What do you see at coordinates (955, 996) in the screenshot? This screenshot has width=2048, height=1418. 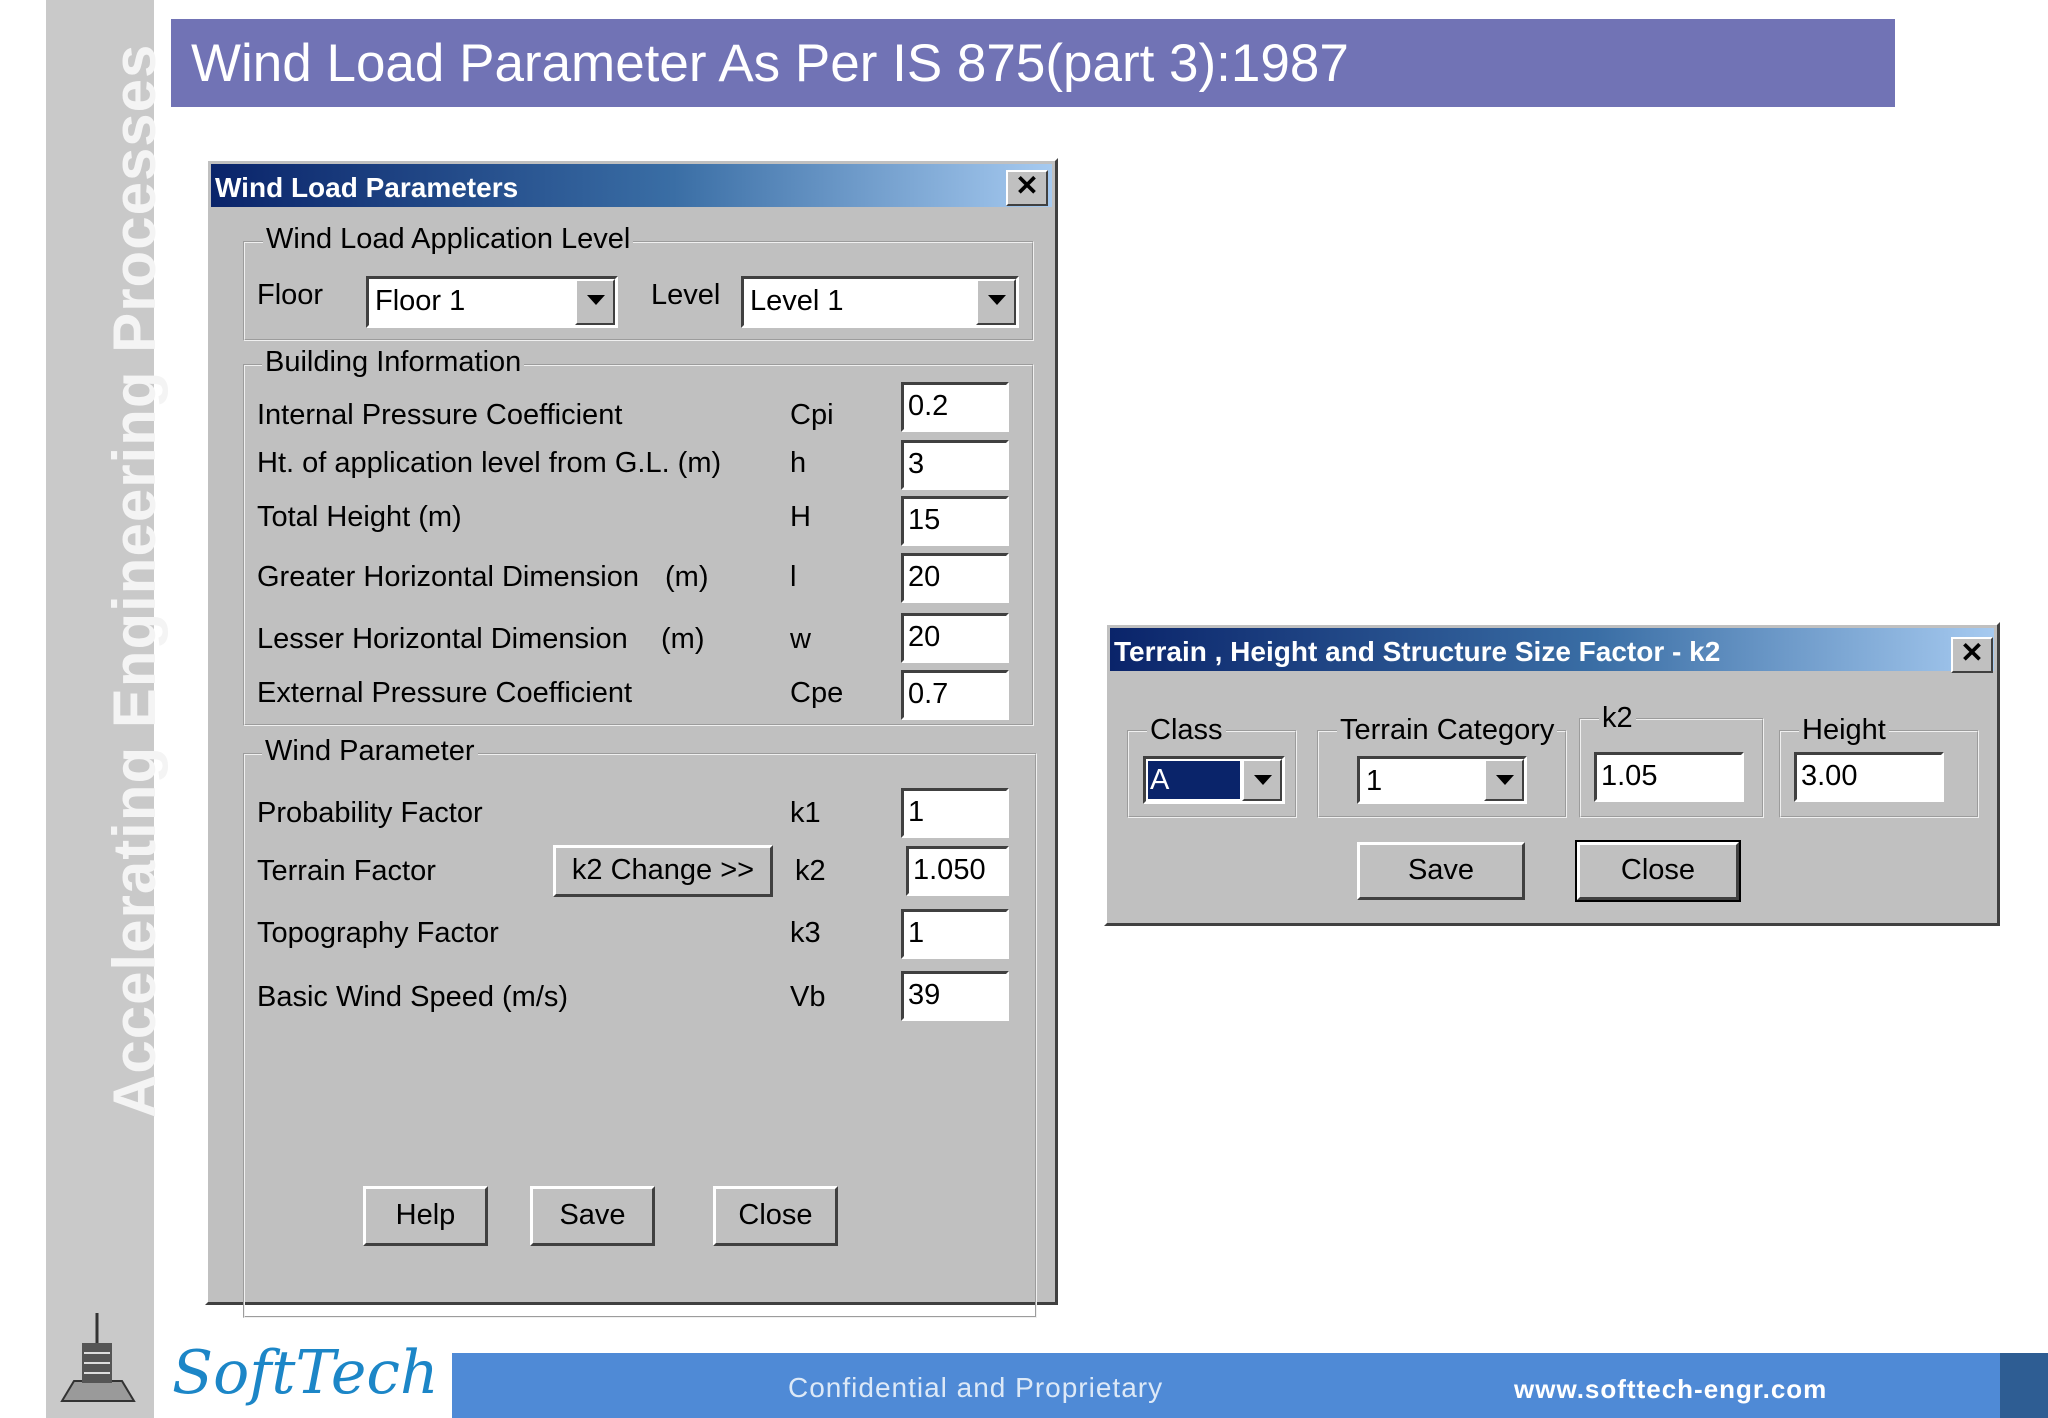 I see `vb-input: 39` at bounding box center [955, 996].